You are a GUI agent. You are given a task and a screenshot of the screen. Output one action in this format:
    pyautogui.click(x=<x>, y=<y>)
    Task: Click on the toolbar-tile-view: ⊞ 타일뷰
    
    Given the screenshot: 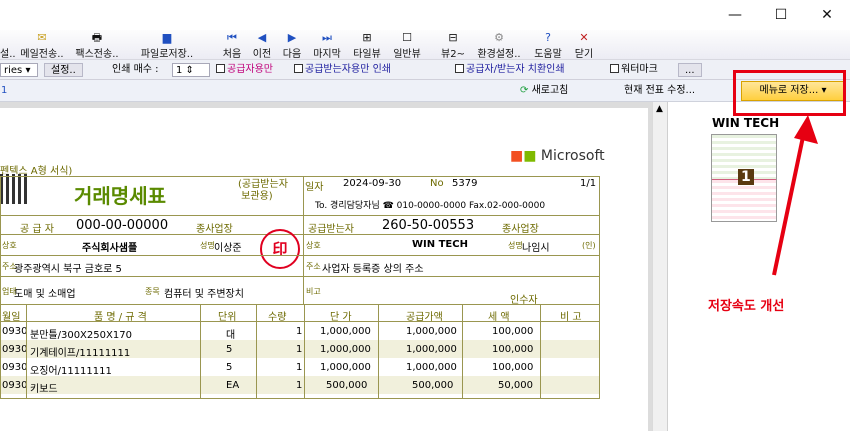 What is the action you would take?
    pyautogui.click(x=367, y=45)
    